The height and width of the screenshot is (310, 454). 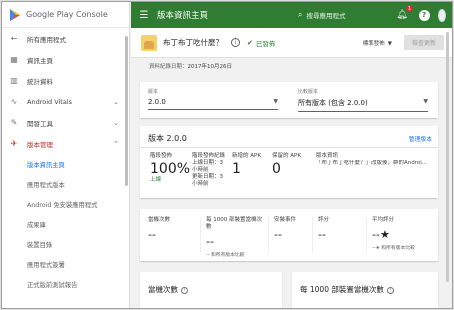 I want to click on sidebar-item-android-vitals: ∿ Android Vitals ⌄, so click(x=65, y=101).